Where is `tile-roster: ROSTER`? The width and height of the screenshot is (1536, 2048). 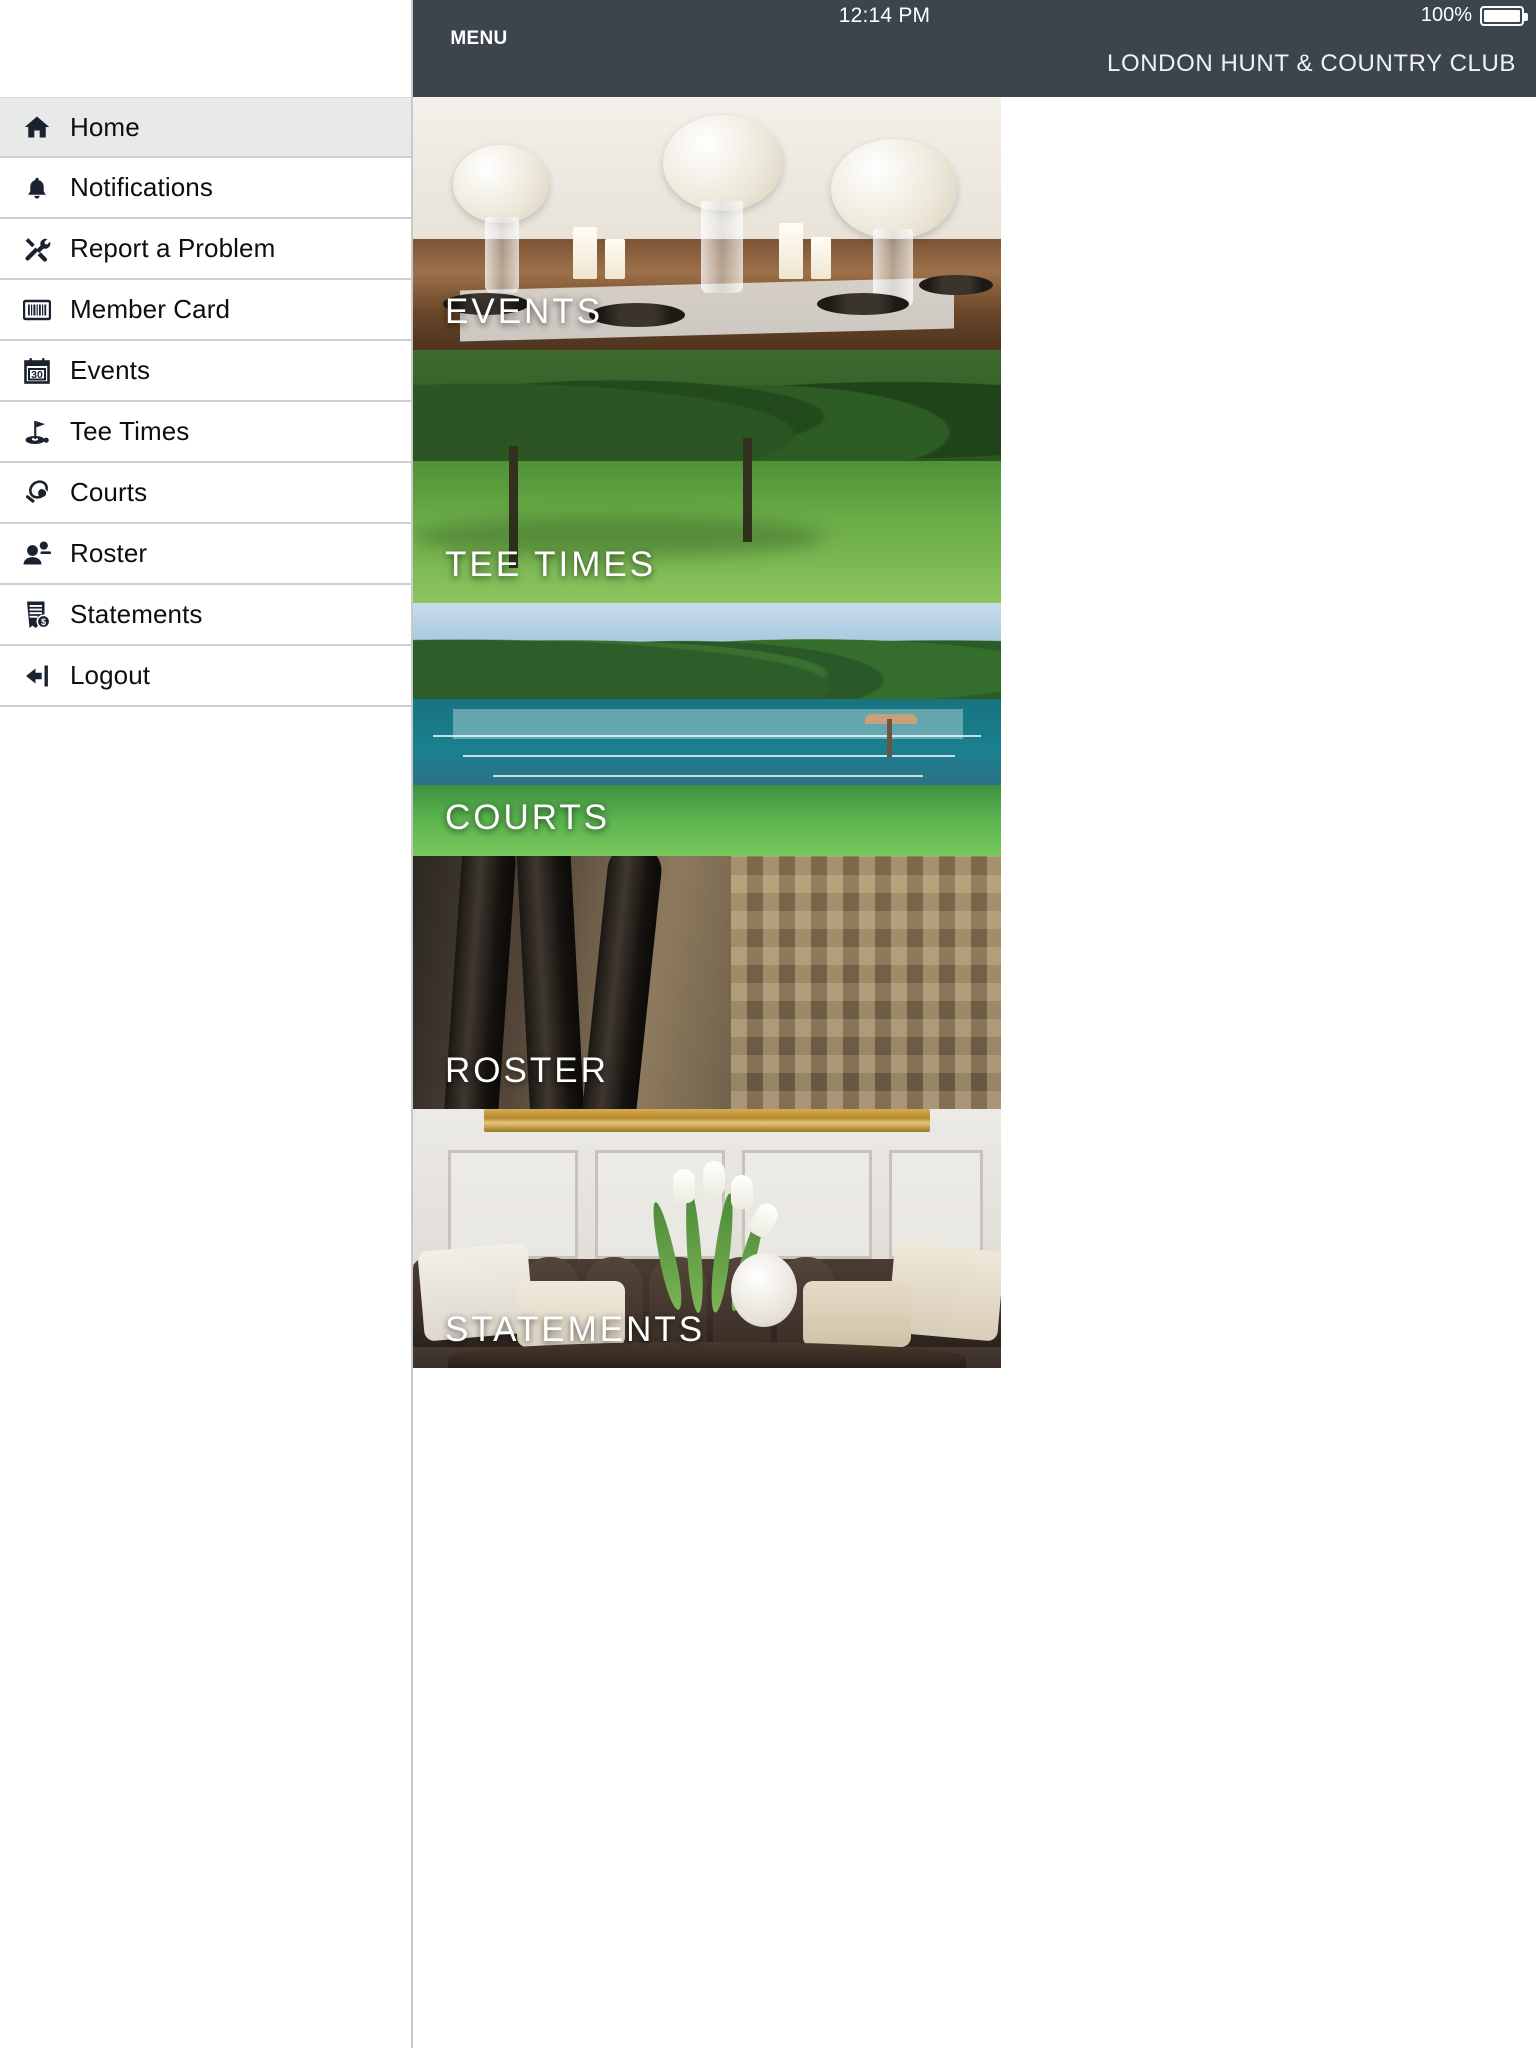
tile-roster: ROSTER is located at coordinates (707, 982).